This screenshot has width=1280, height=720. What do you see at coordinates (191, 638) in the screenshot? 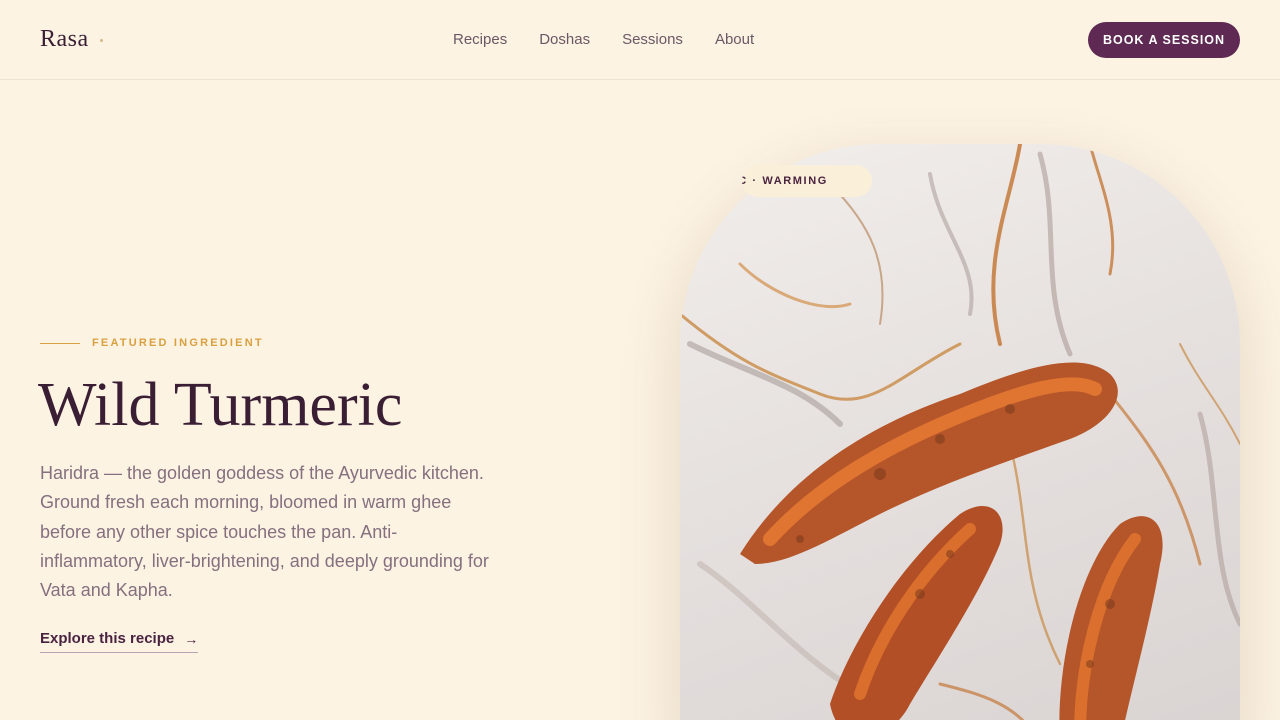
I see `arrow-right-icon: →` at bounding box center [191, 638].